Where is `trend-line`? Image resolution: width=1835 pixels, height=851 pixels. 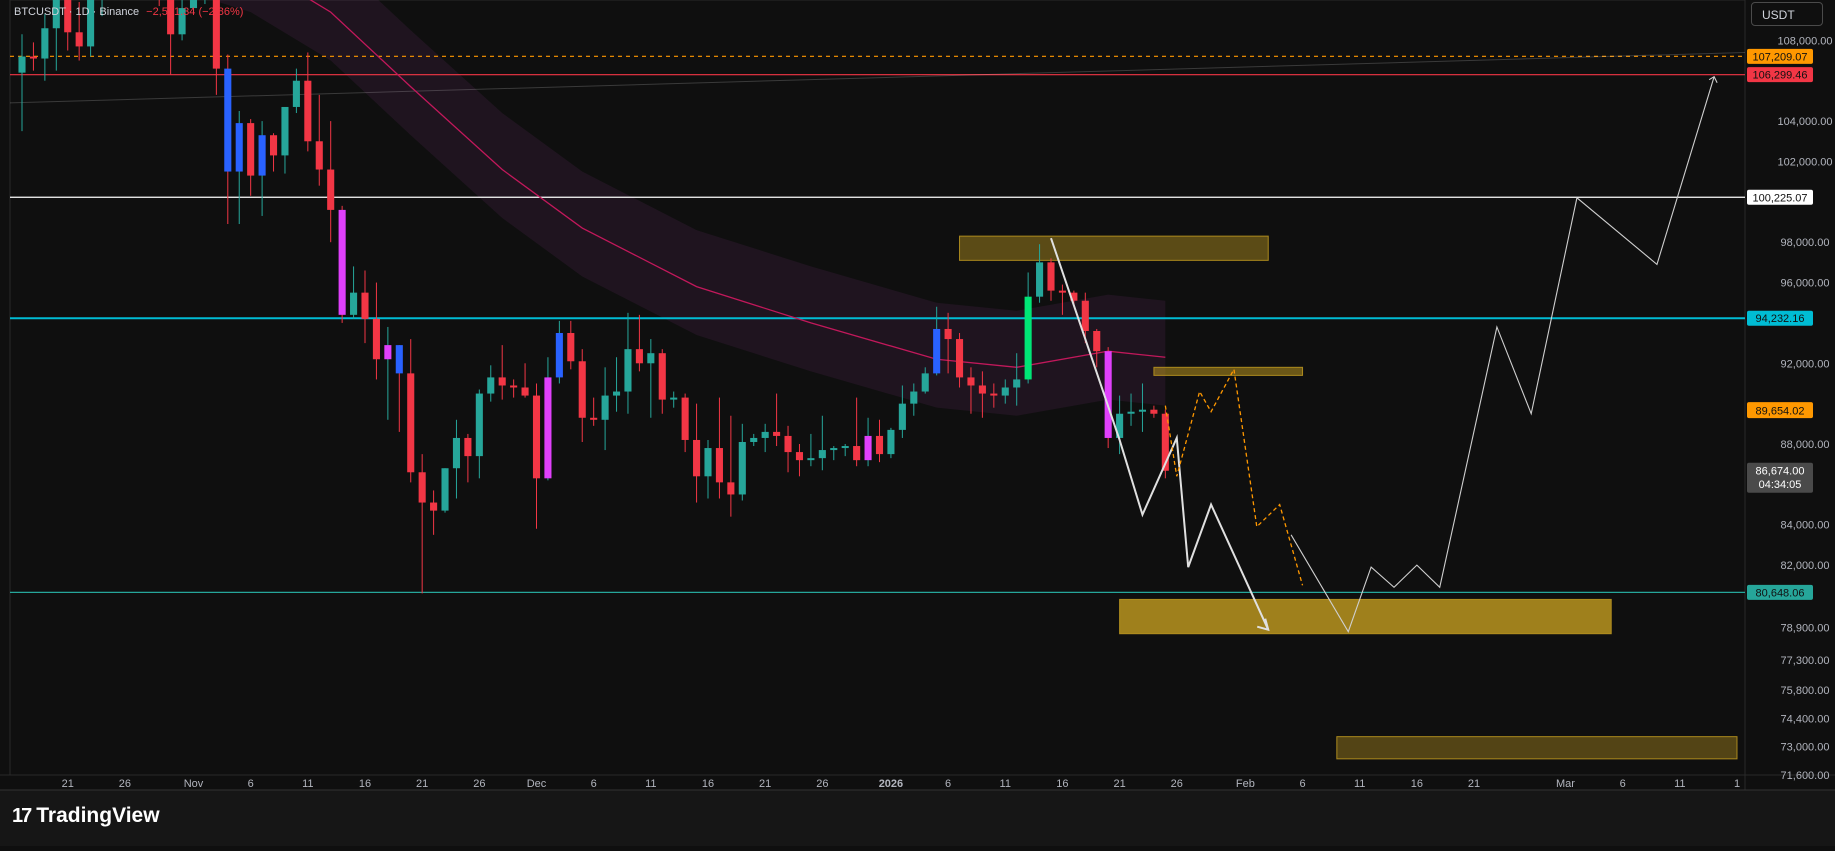 trend-line is located at coordinates (877, 77).